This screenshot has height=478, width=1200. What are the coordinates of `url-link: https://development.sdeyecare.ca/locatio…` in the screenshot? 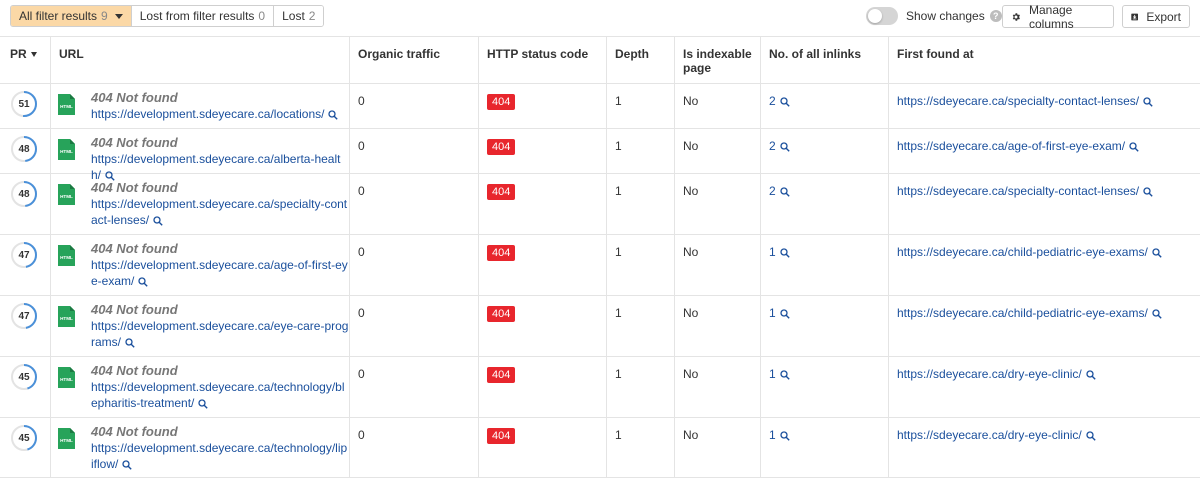 It's located at (207, 114).